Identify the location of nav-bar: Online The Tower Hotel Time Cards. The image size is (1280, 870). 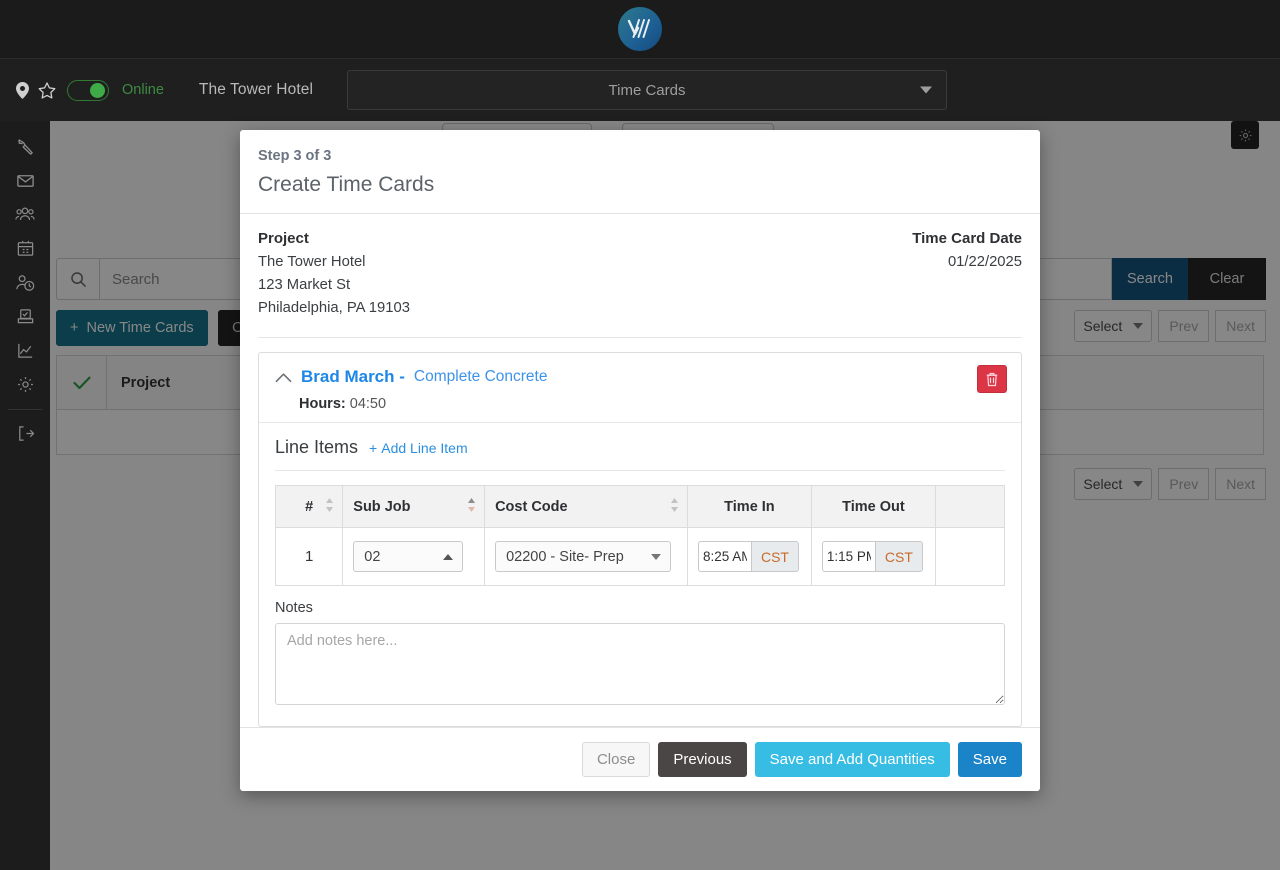
(640, 90).